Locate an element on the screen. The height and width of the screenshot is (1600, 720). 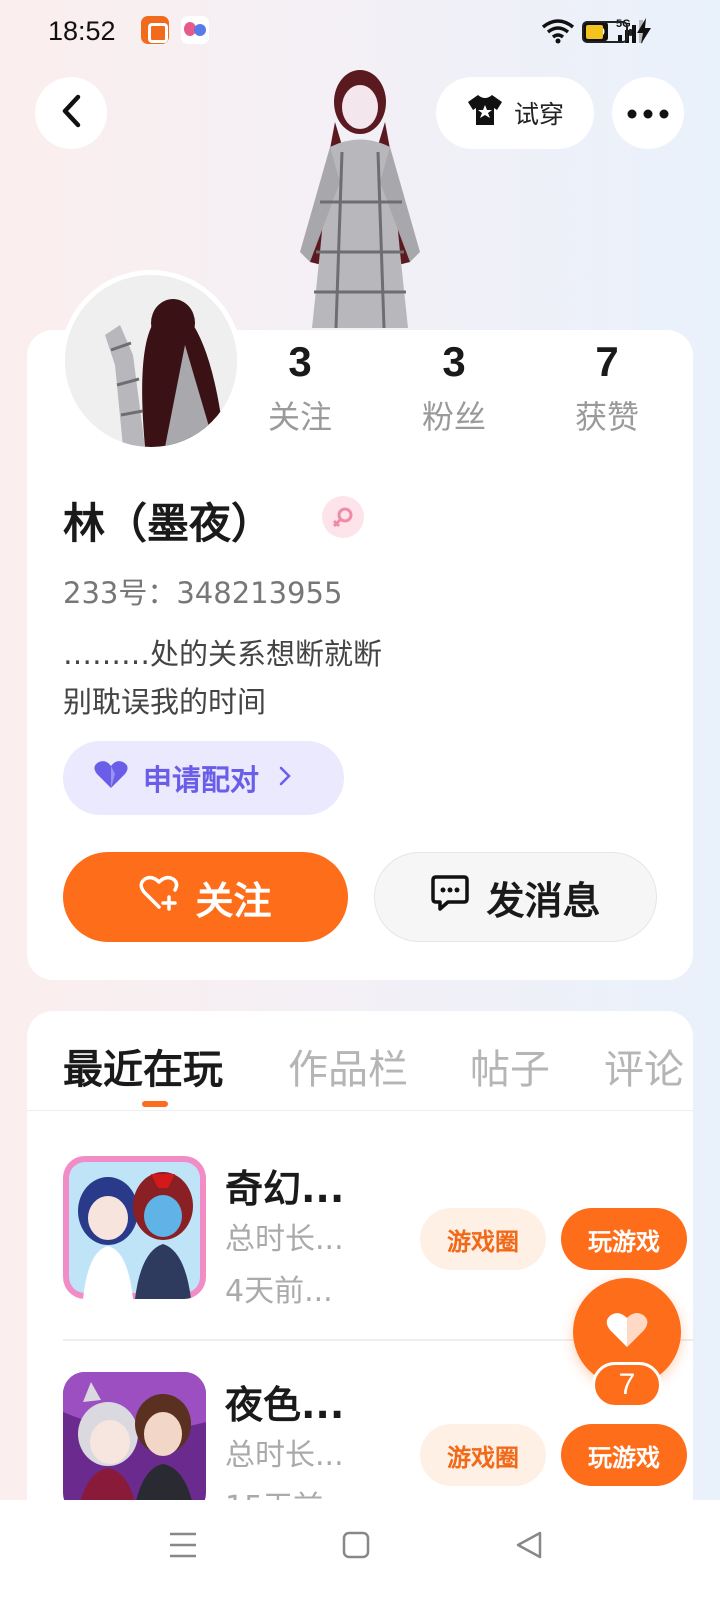
status-time: 18:52 is located at coordinates (82, 31).